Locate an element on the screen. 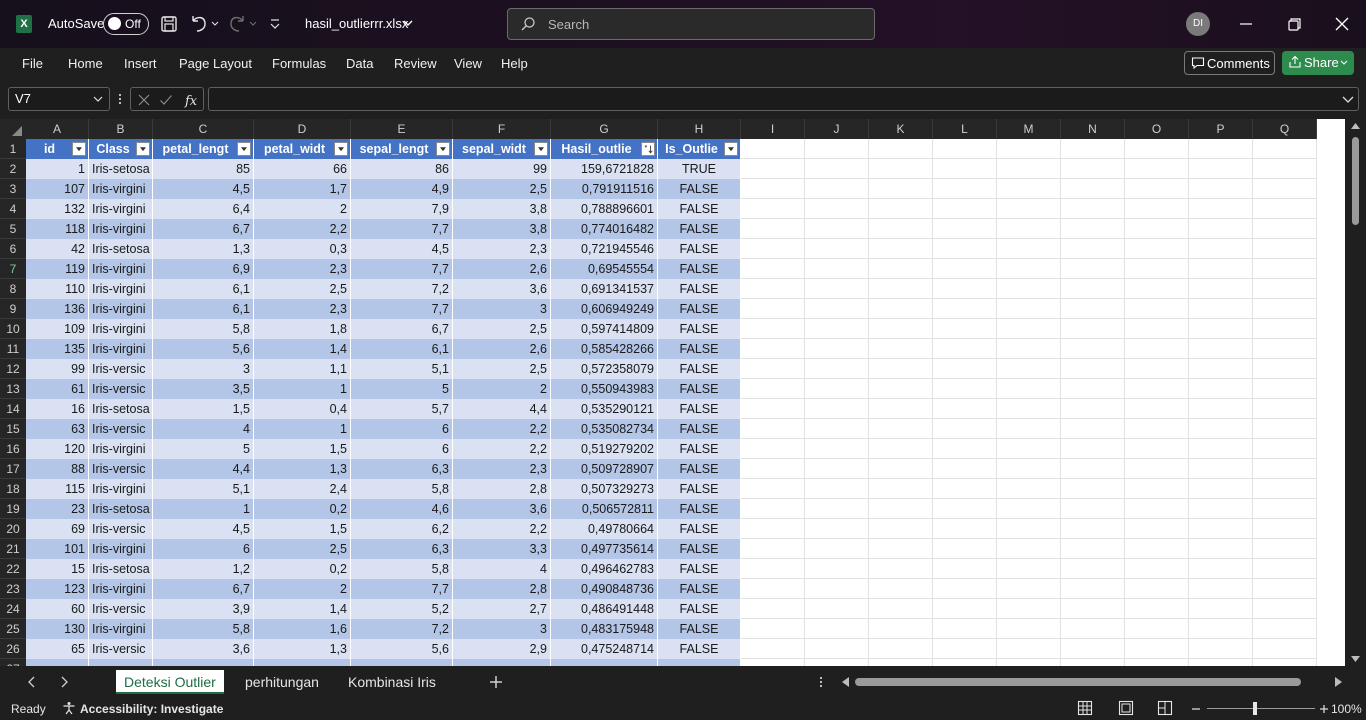 This screenshot has height=720, width=1366. column-header-p: P is located at coordinates (1221, 129).